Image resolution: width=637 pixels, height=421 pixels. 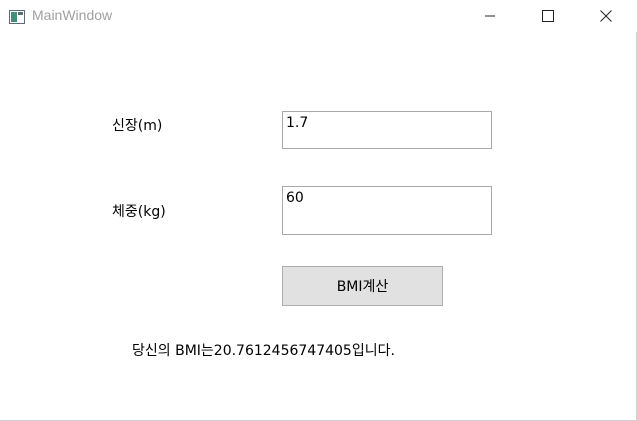 What do you see at coordinates (387, 210) in the screenshot?
I see `weight-input: 60` at bounding box center [387, 210].